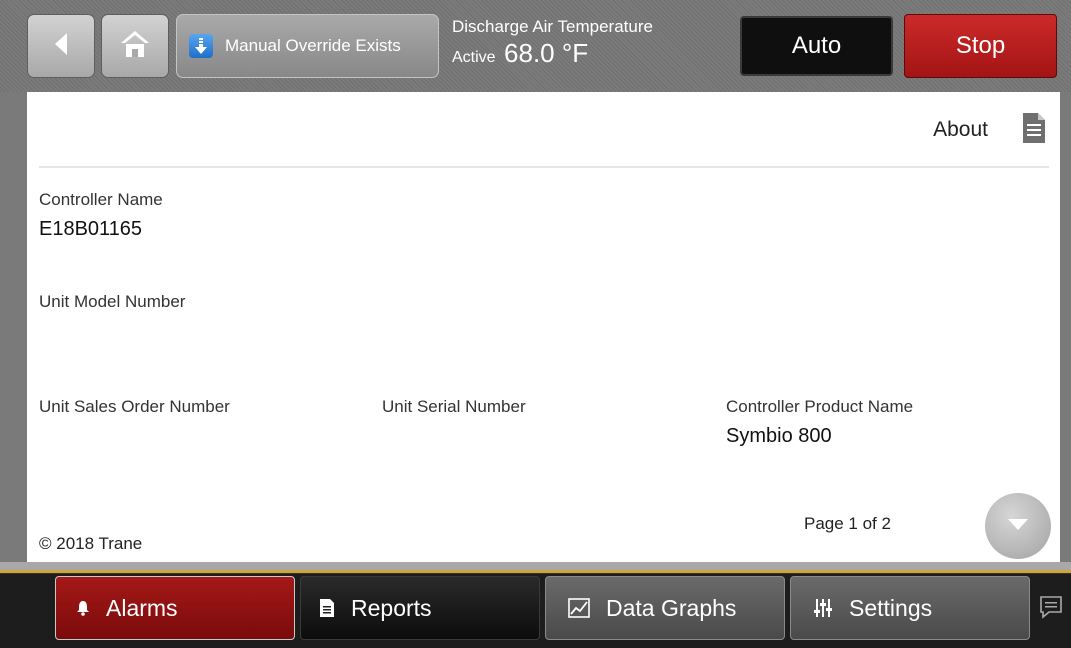 Image resolution: width=1071 pixels, height=648 pixels. What do you see at coordinates (134, 406) in the screenshot?
I see `unit-sales-order-label: Unit Sales Order Number` at bounding box center [134, 406].